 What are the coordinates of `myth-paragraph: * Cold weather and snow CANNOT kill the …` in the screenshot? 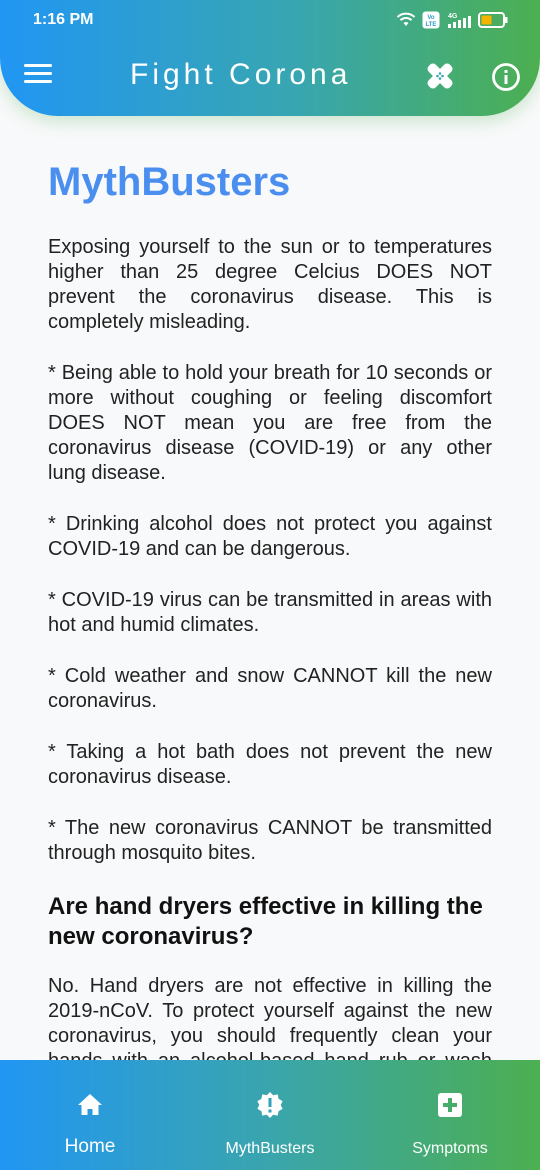 It's located at (270, 688).